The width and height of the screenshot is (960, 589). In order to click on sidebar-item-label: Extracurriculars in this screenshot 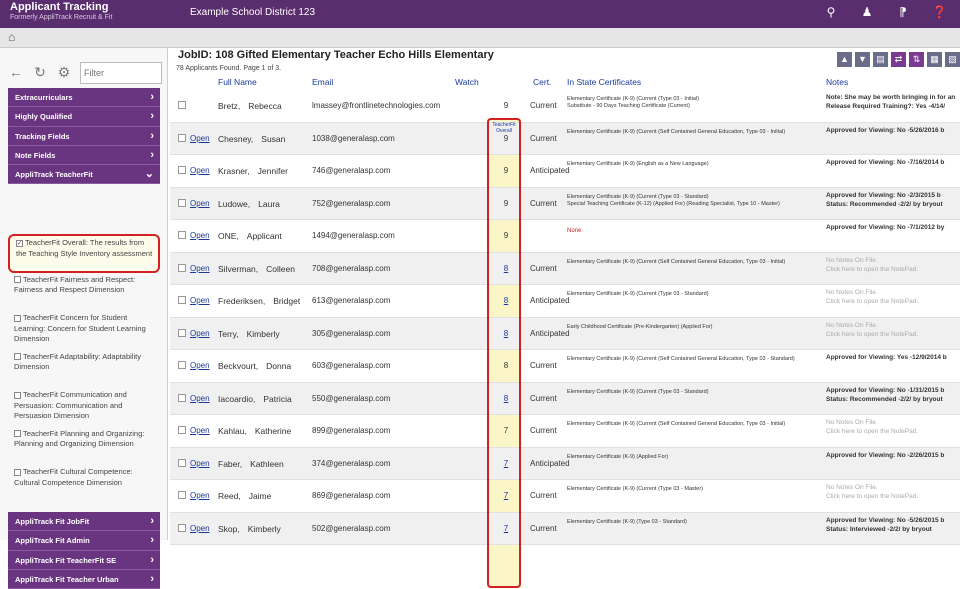, I will do `click(44, 97)`.